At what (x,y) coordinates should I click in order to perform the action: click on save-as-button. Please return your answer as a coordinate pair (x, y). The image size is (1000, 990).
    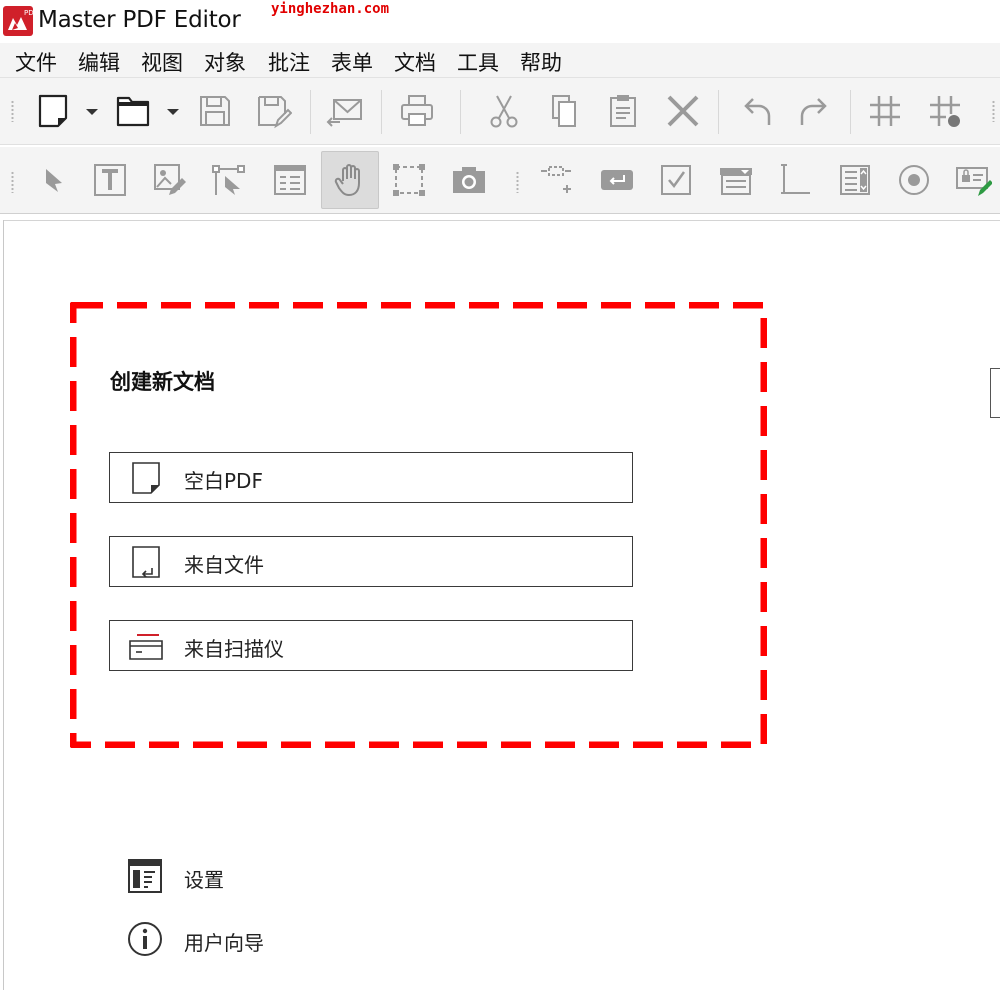
    Looking at the image, I should click on (273, 111).